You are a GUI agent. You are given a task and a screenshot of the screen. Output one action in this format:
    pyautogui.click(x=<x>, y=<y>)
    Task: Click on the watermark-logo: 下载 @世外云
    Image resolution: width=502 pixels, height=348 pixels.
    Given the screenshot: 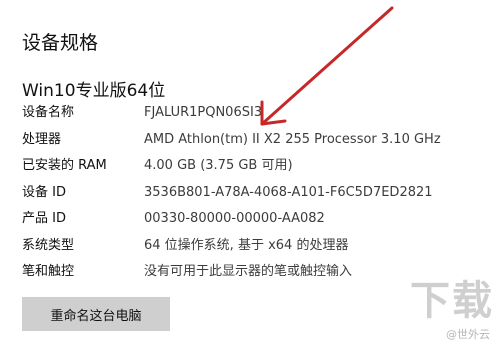 What is the action you would take?
    pyautogui.click(x=426, y=311)
    